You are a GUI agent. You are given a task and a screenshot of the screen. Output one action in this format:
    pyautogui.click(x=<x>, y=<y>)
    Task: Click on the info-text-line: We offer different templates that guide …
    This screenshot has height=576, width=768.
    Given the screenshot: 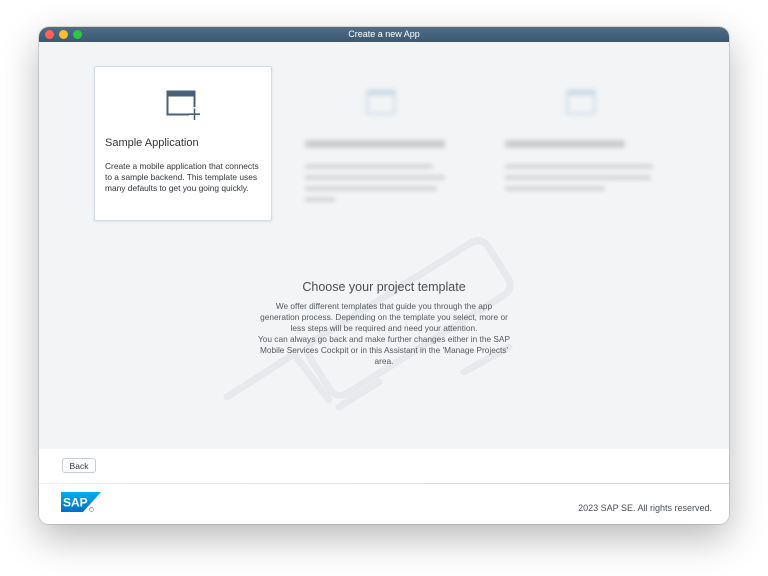 What is the action you would take?
    pyautogui.click(x=384, y=306)
    